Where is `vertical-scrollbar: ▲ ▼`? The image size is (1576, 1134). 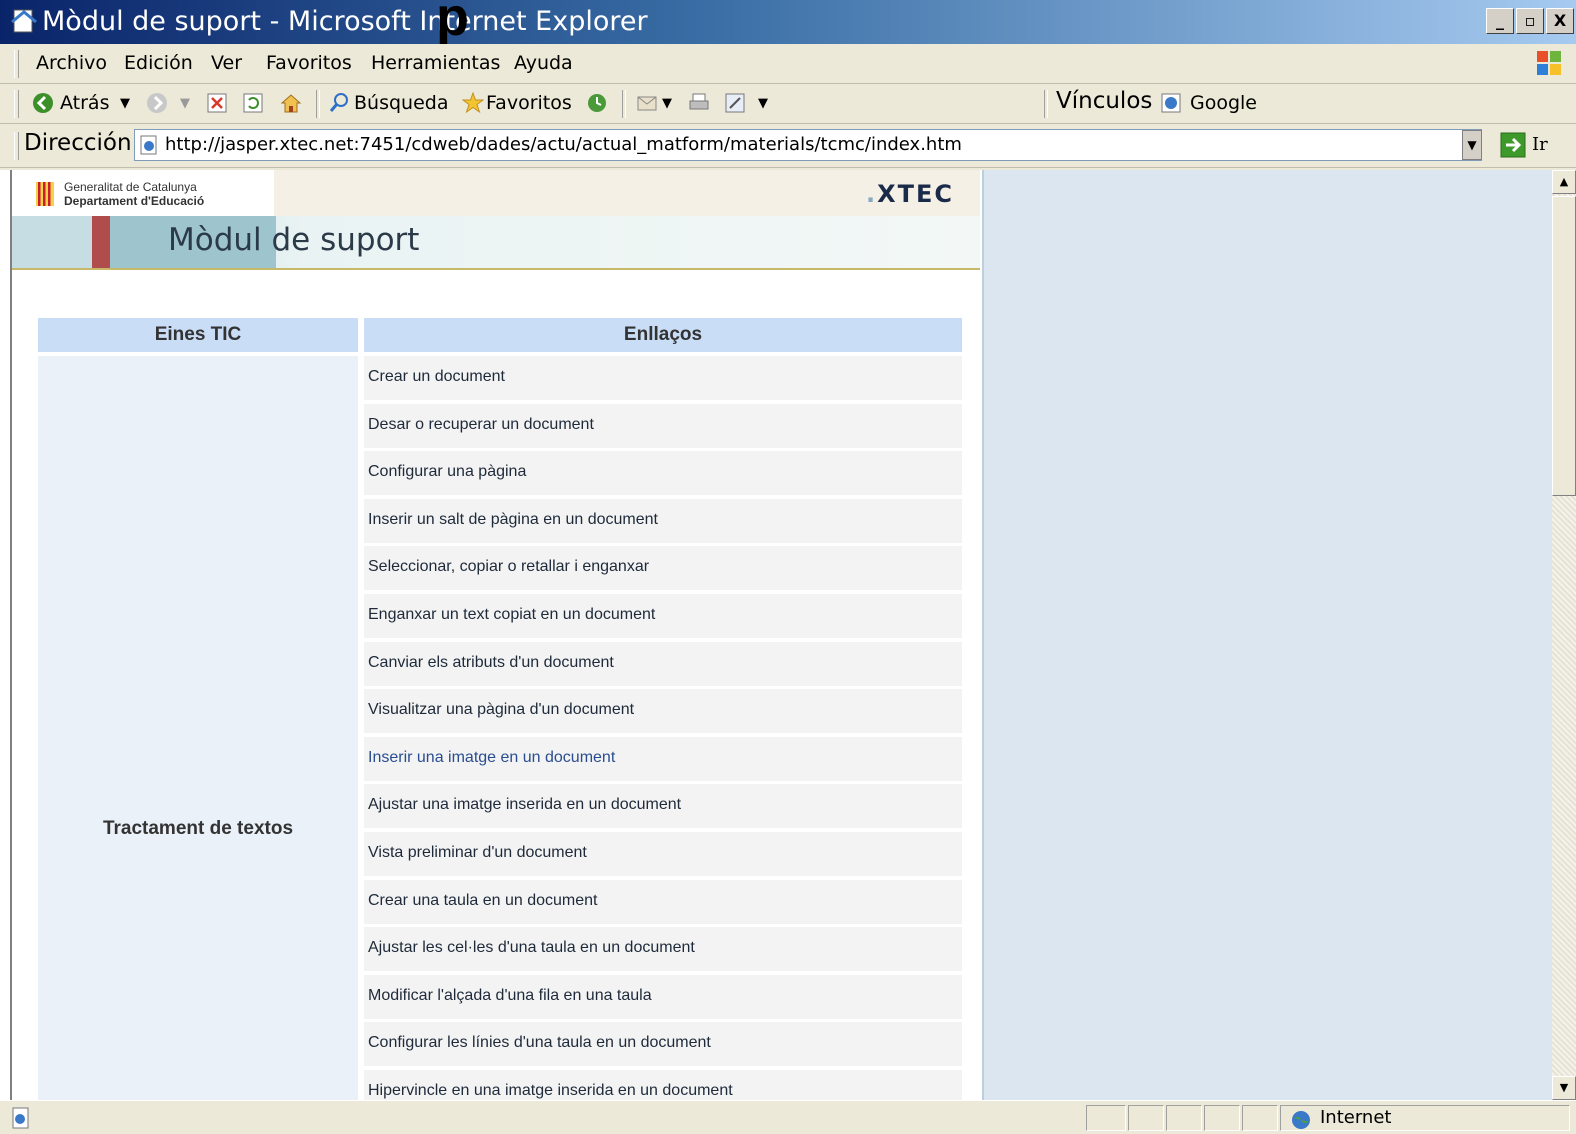 vertical-scrollbar: ▲ ▼ is located at coordinates (1564, 635).